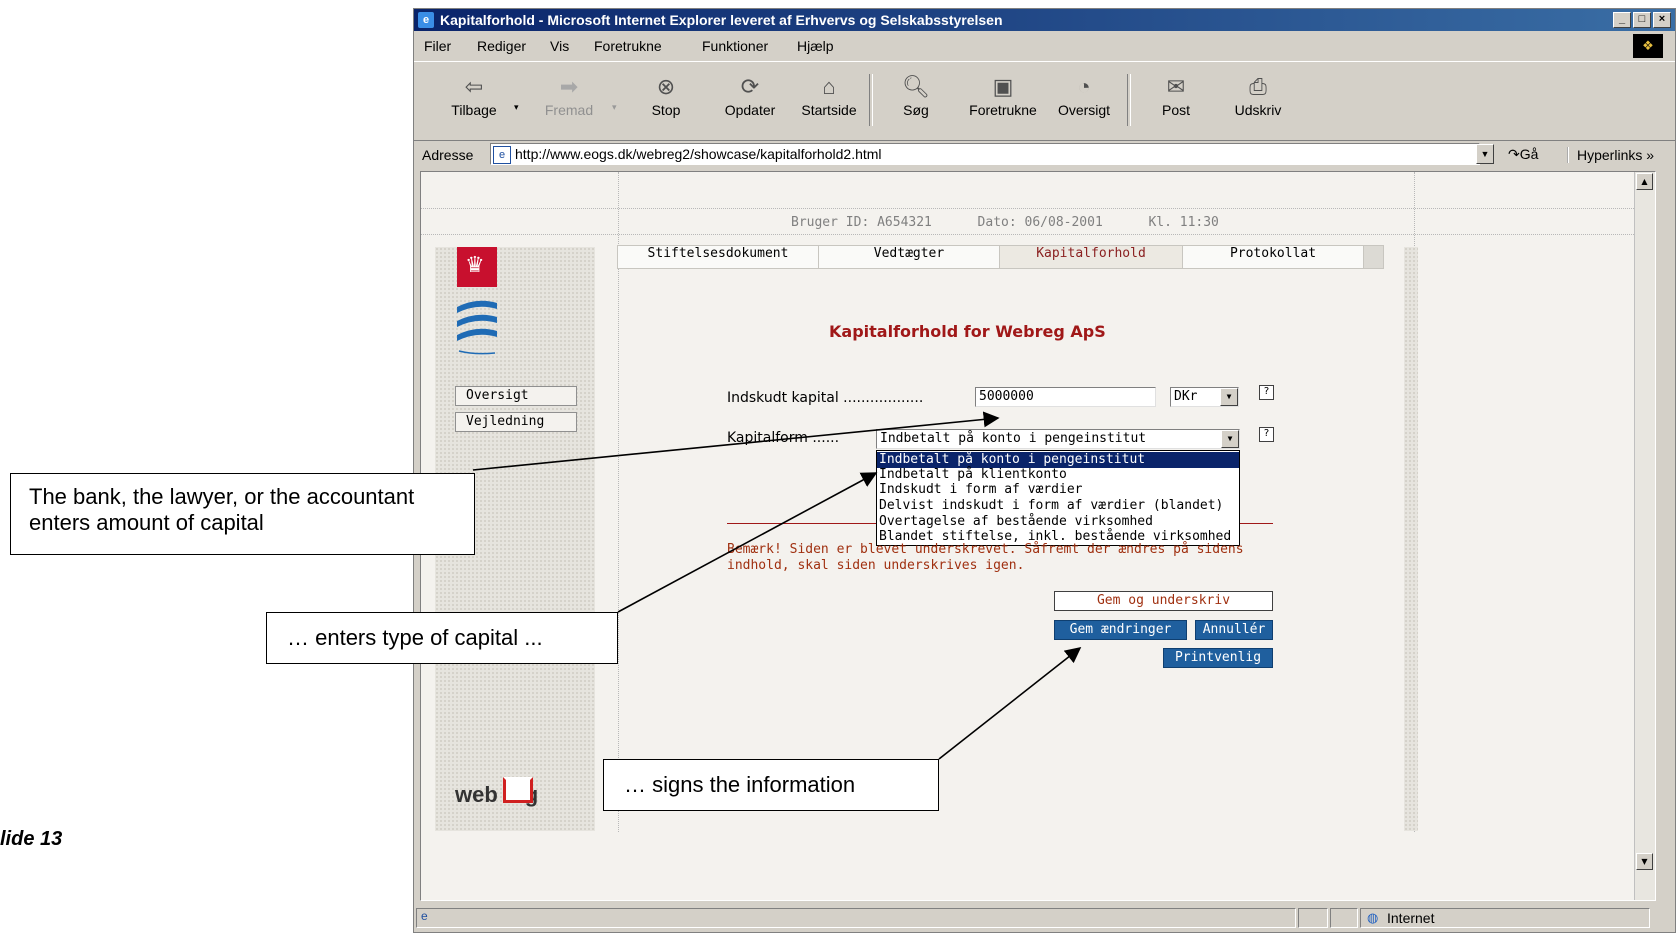  I want to click on callout-sign: … signs the information, so click(771, 785).